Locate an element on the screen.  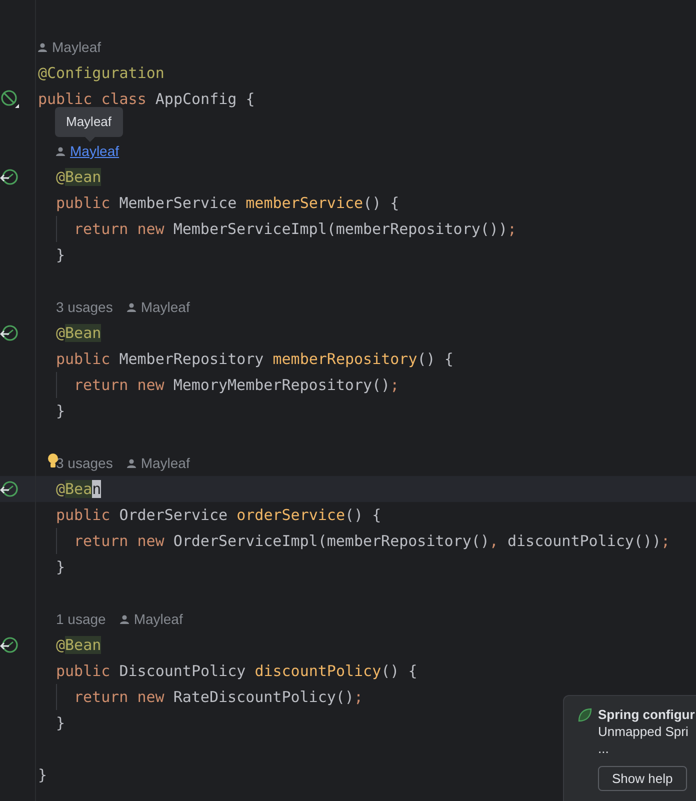
code-line: public MemberService memberService() { is located at coordinates (227, 203).